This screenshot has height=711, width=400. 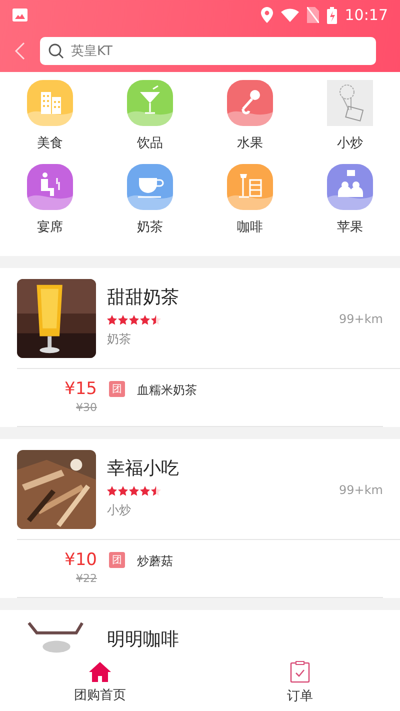 I want to click on deal-price: ¥10, so click(x=80, y=560).